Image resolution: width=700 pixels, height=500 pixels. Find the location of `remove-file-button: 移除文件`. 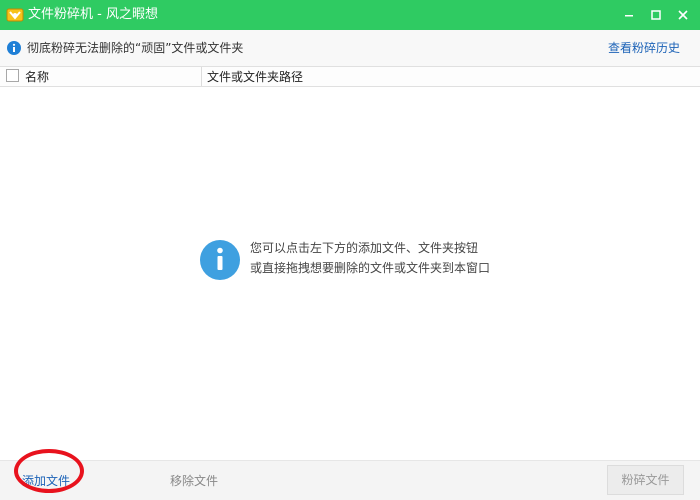

remove-file-button: 移除文件 is located at coordinates (194, 481).